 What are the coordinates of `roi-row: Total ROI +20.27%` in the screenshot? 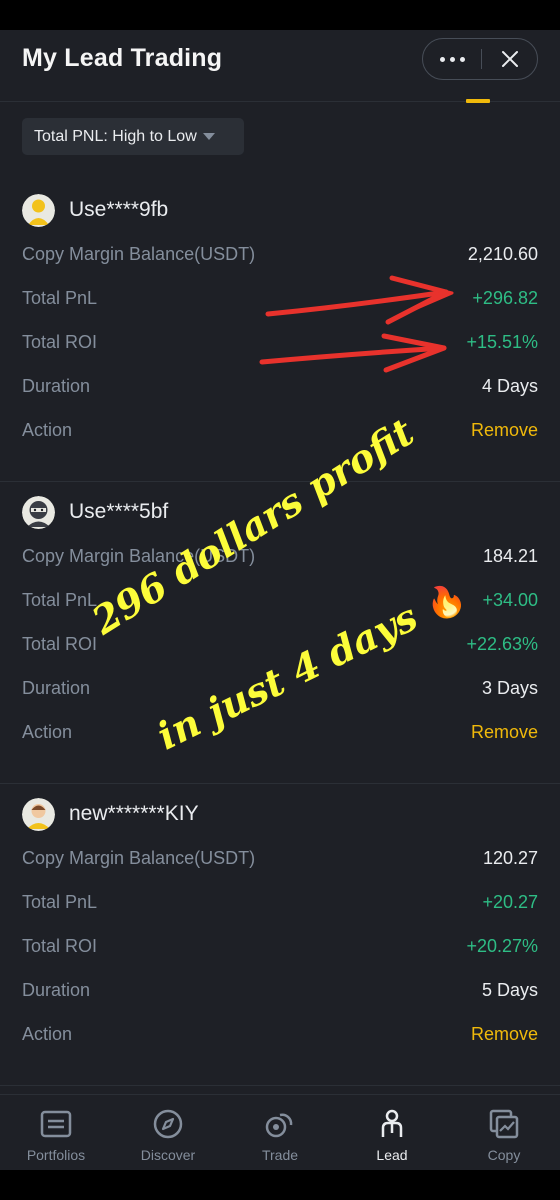 It's located at (280, 946).